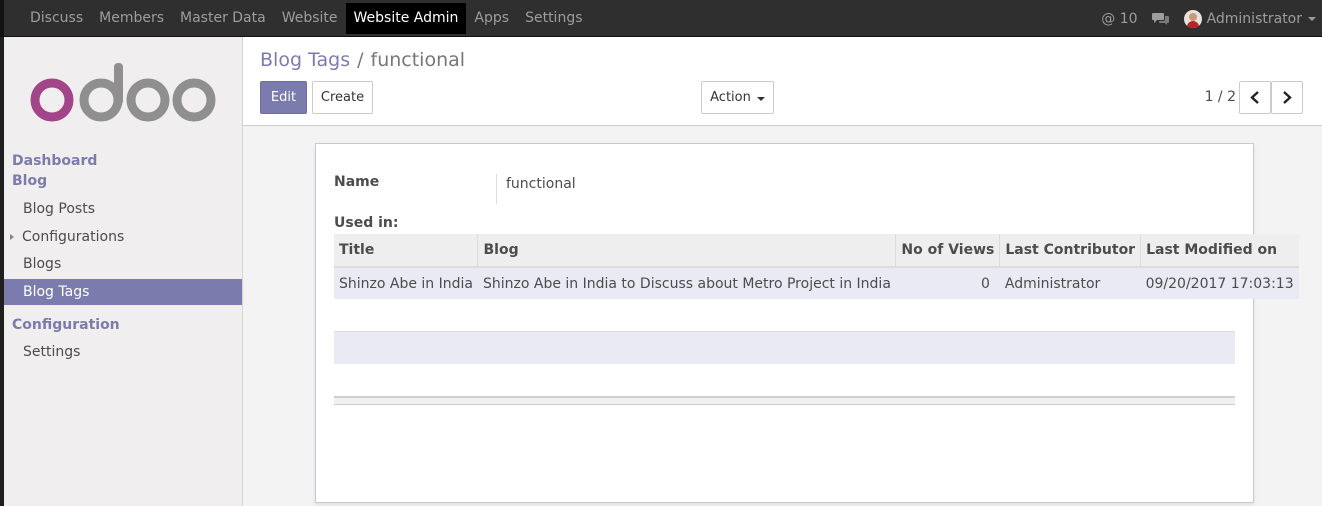  What do you see at coordinates (947, 283) in the screenshot?
I see `cell-views: 0` at bounding box center [947, 283].